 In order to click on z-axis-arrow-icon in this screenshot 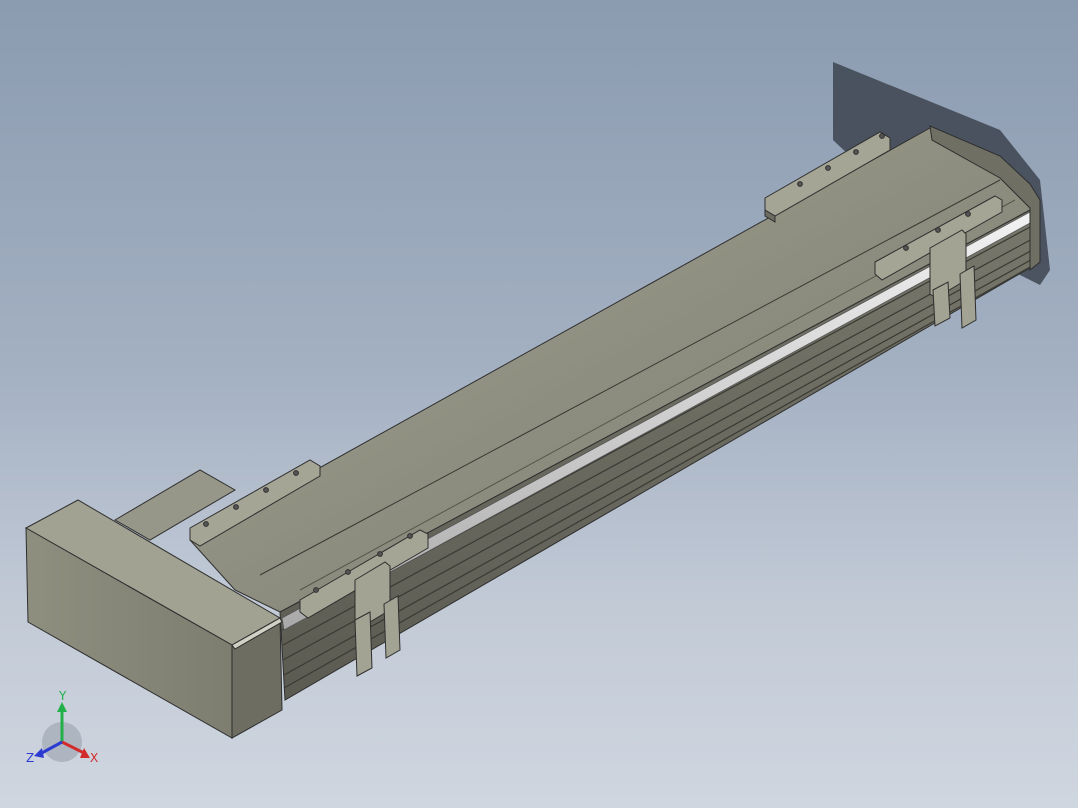, I will do `click(39, 753)`.